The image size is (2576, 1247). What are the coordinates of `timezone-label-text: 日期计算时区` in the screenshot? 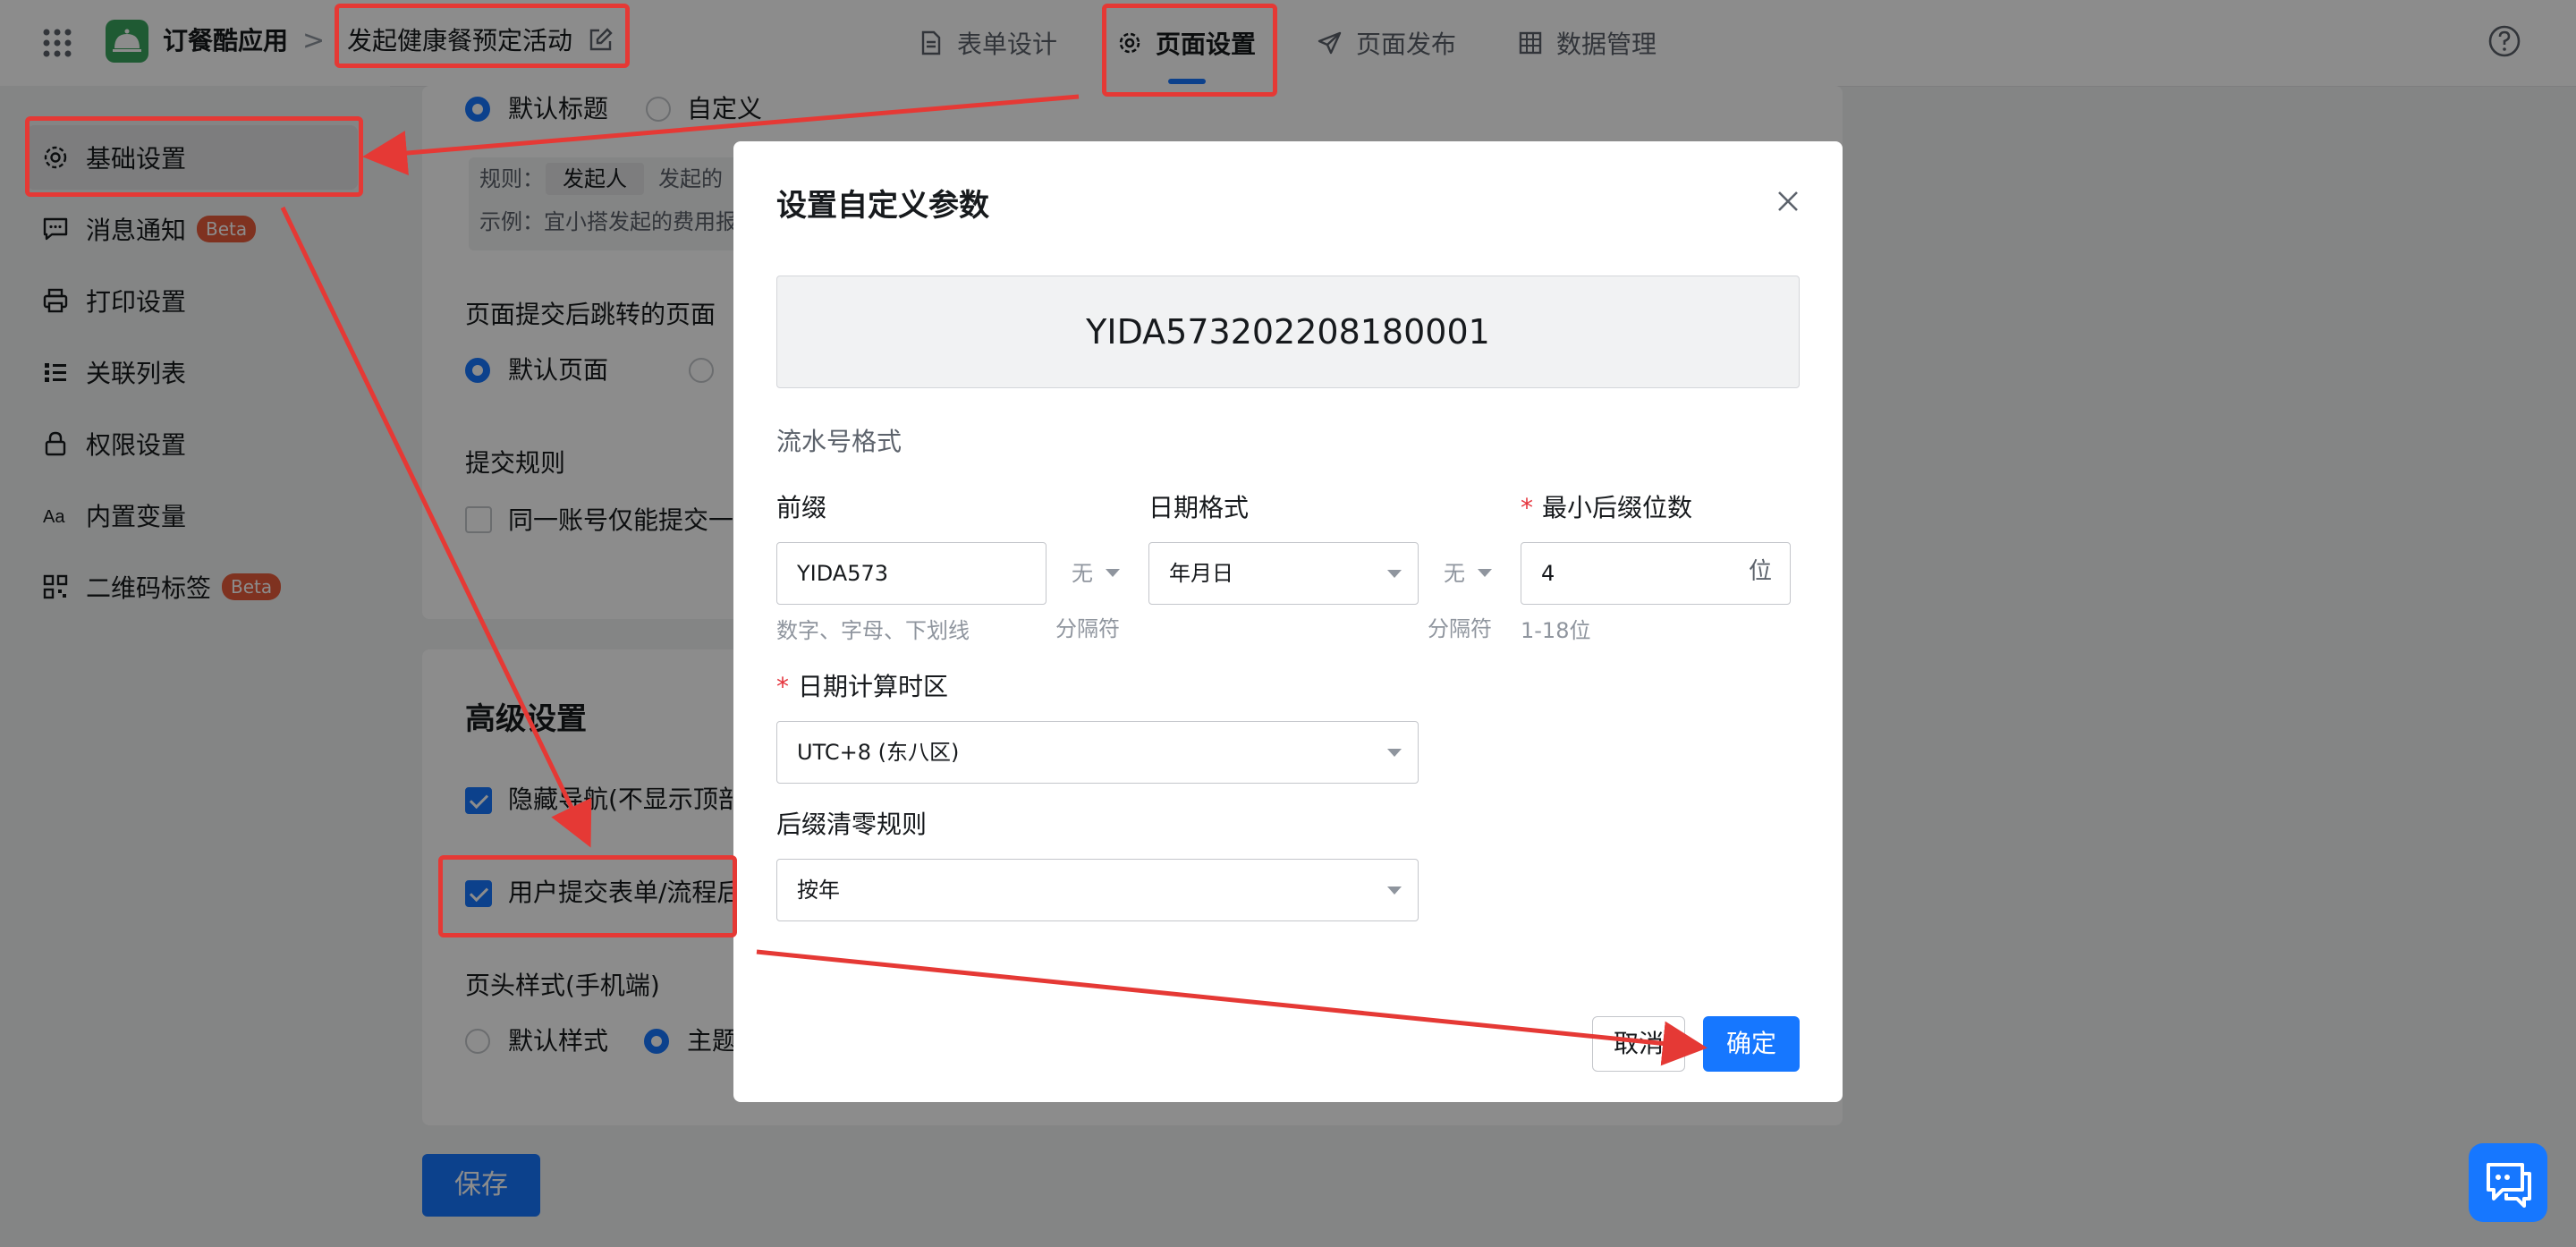 It's located at (873, 686).